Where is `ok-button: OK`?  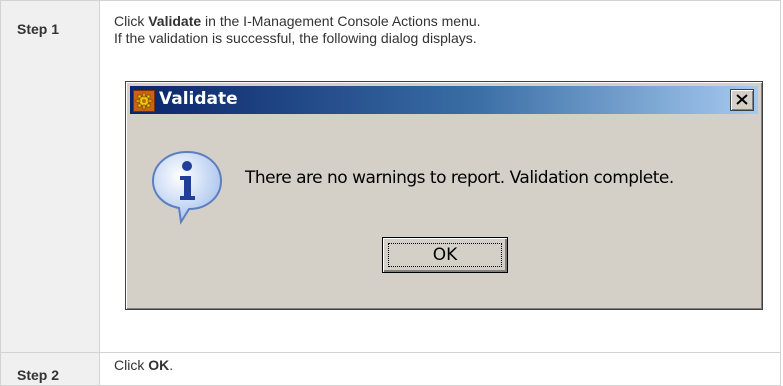 ok-button: OK is located at coordinates (445, 255).